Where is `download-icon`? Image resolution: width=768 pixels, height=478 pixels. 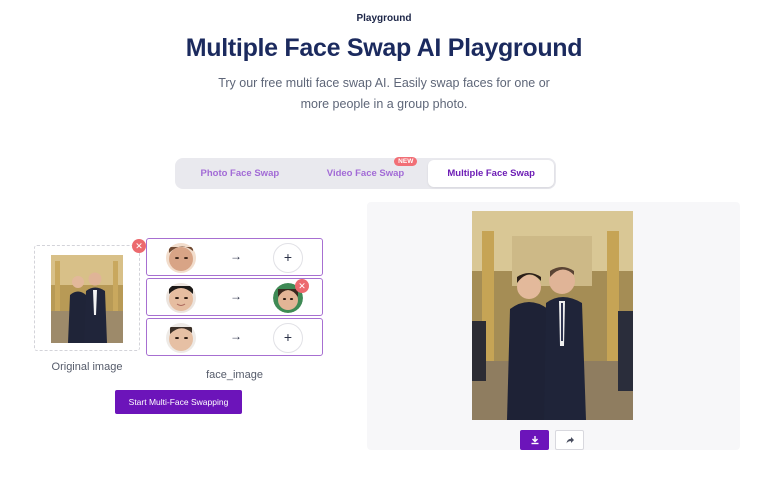 download-icon is located at coordinates (534, 440).